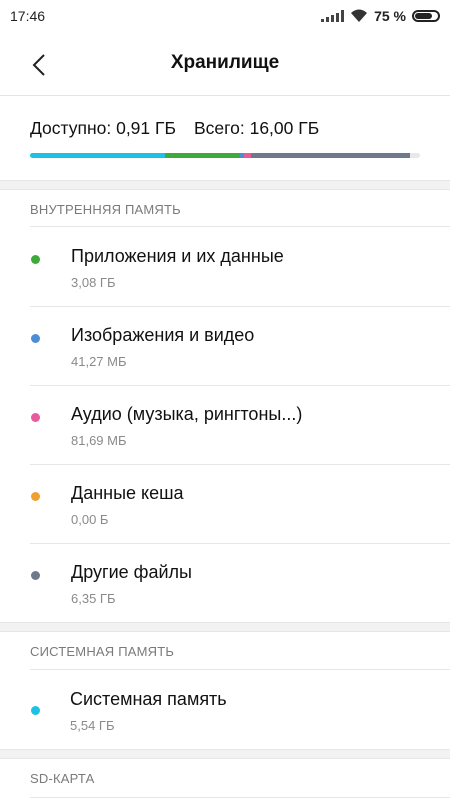 The height and width of the screenshot is (800, 450). What do you see at coordinates (103, 128) in the screenshot?
I see `available-storage: Доступно: 0,91 ГБ` at bounding box center [103, 128].